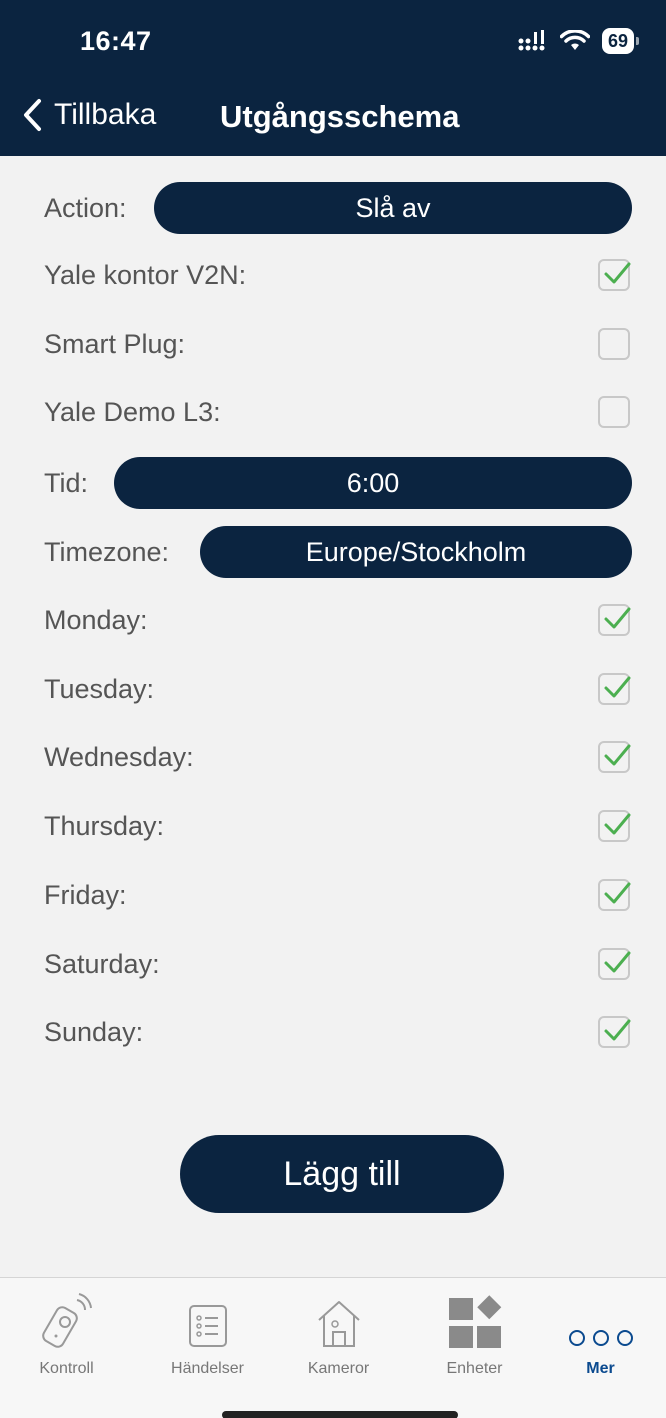 This screenshot has width=666, height=1418. Describe the element at coordinates (614, 412) in the screenshot. I see `device-checkbox-yale-demo` at that location.